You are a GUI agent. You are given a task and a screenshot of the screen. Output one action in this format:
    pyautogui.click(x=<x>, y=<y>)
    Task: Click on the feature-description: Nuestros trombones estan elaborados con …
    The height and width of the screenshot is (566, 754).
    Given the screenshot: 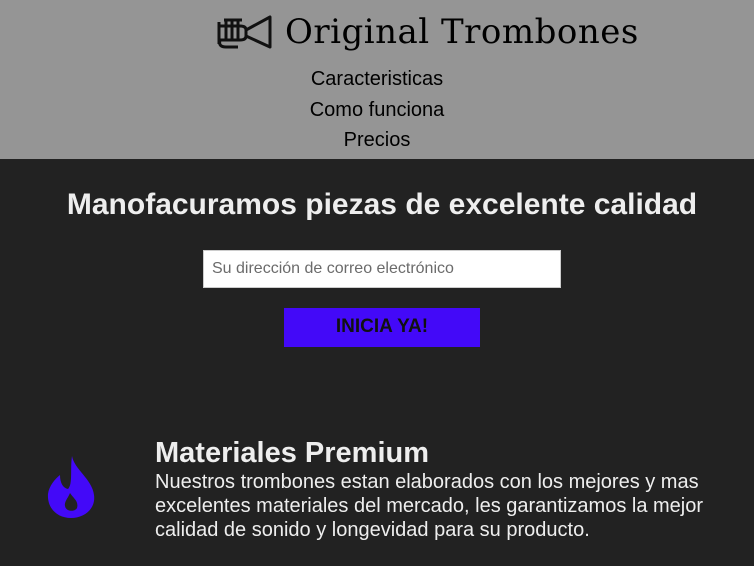 What is the action you would take?
    pyautogui.click(x=429, y=506)
    